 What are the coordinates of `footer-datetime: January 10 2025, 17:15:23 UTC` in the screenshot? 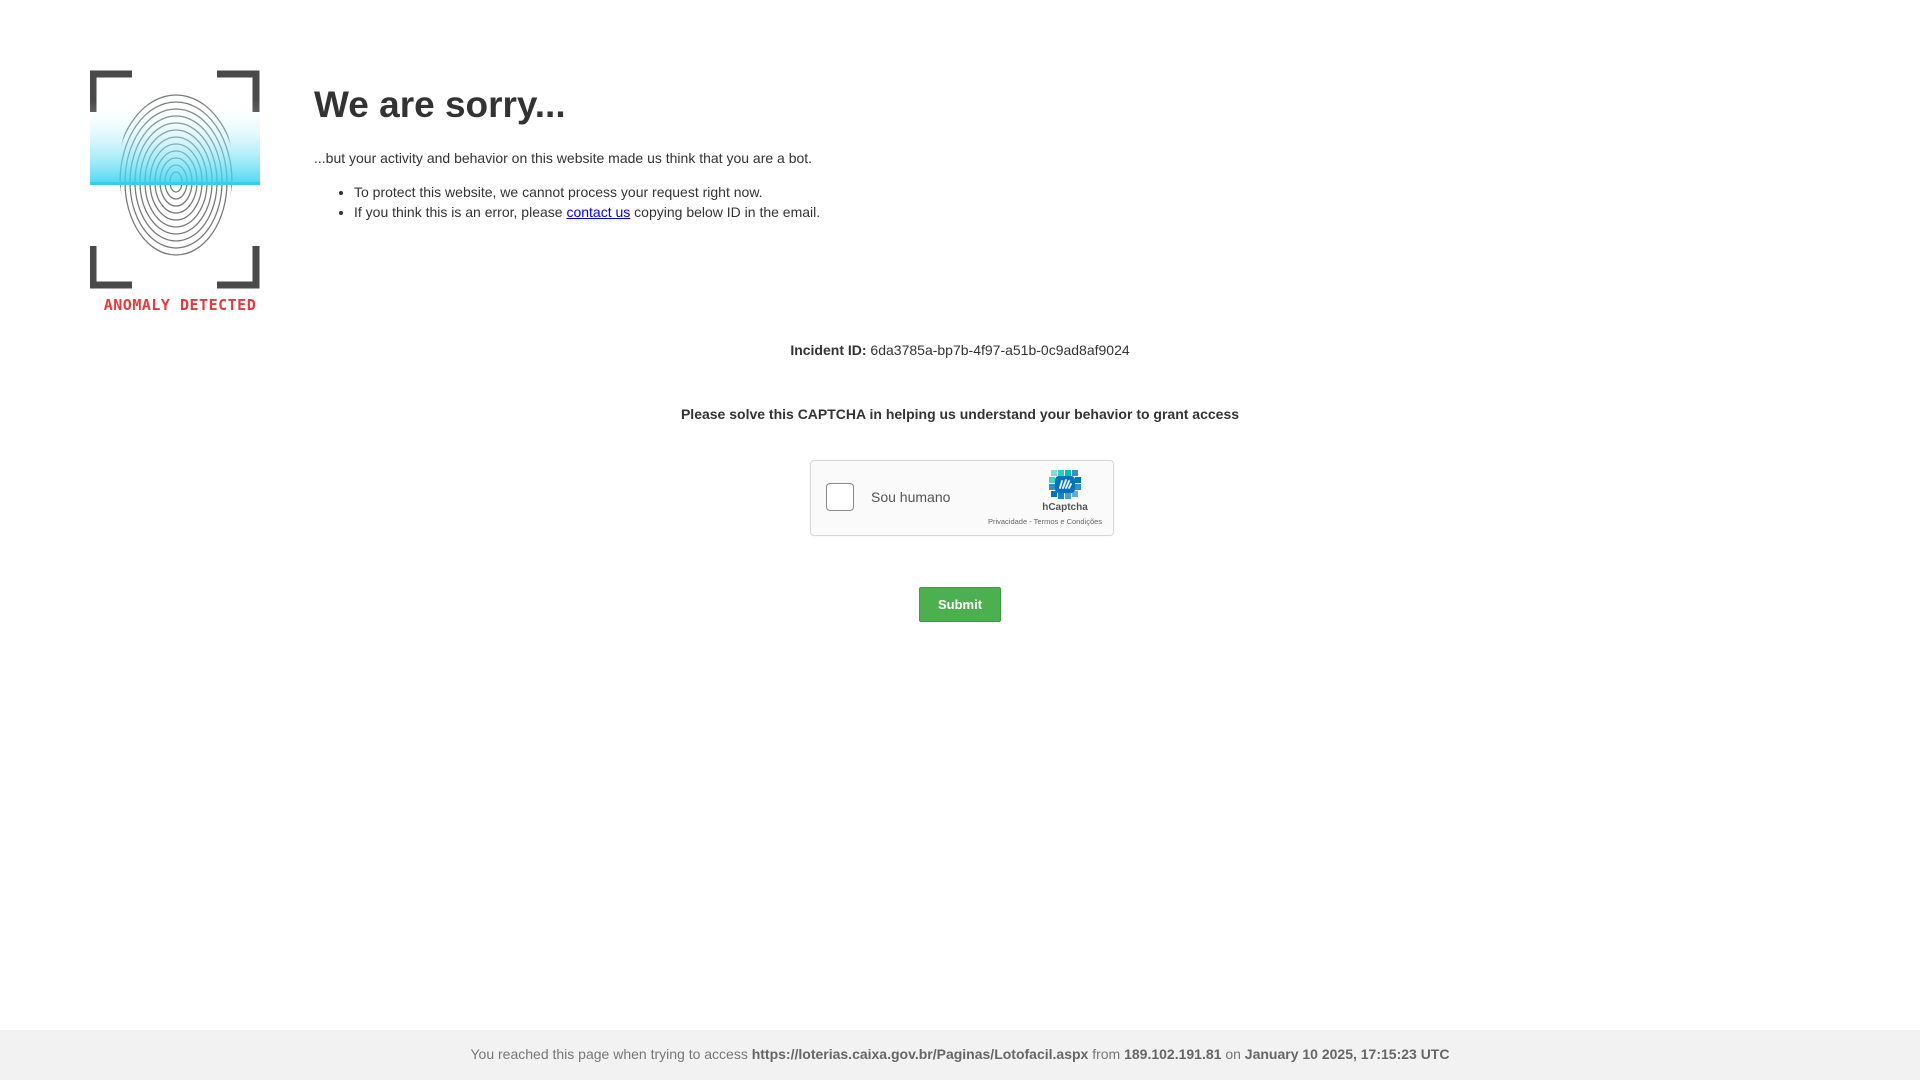 It's located at (1347, 1054).